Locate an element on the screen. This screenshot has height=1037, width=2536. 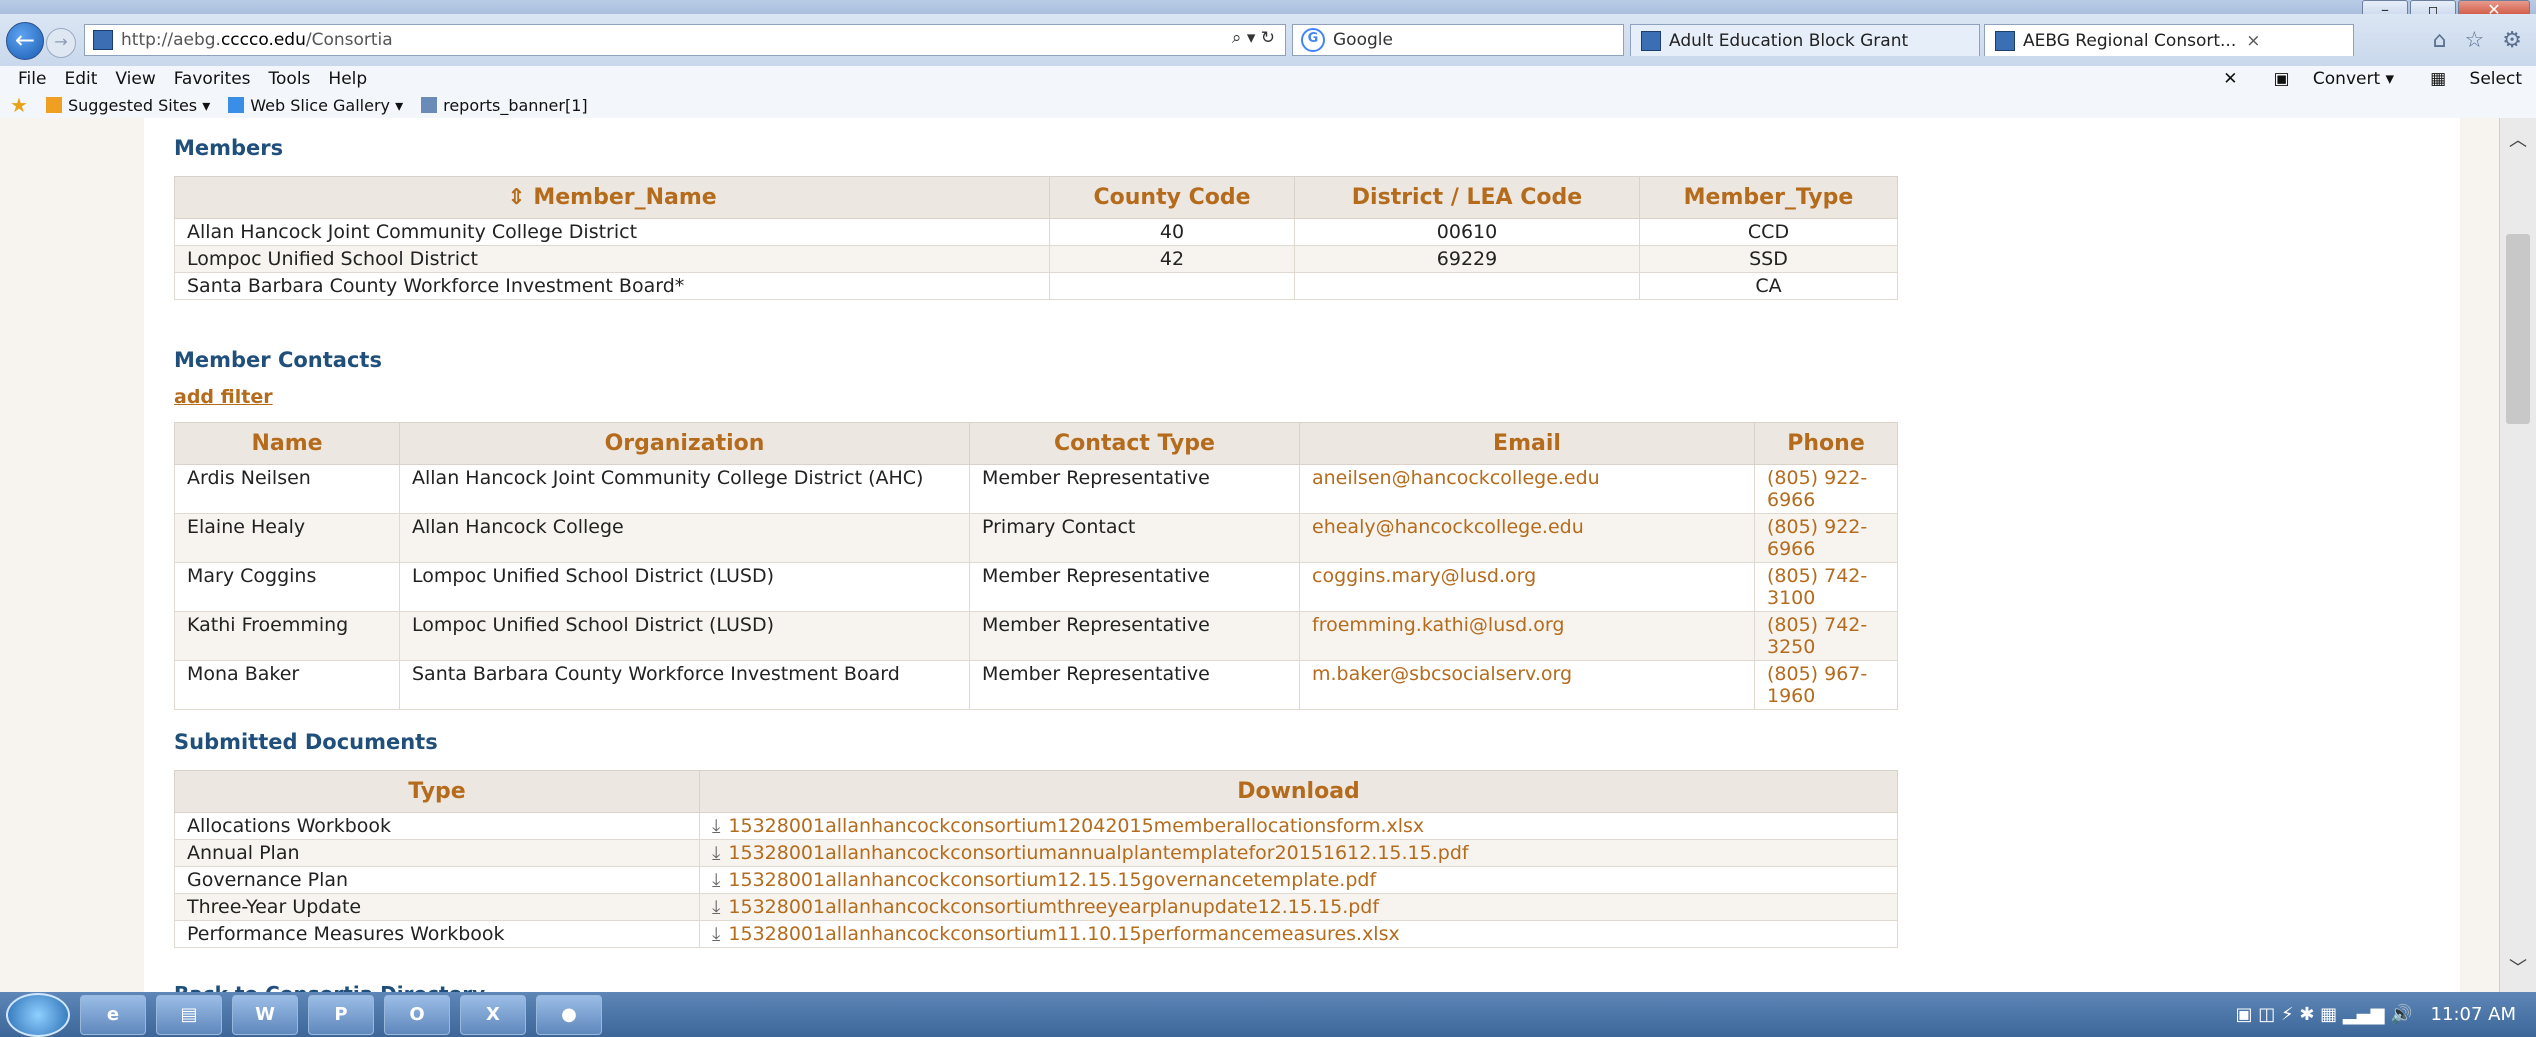
tab-label: Adult Education Block Grant is located at coordinates (1789, 40).